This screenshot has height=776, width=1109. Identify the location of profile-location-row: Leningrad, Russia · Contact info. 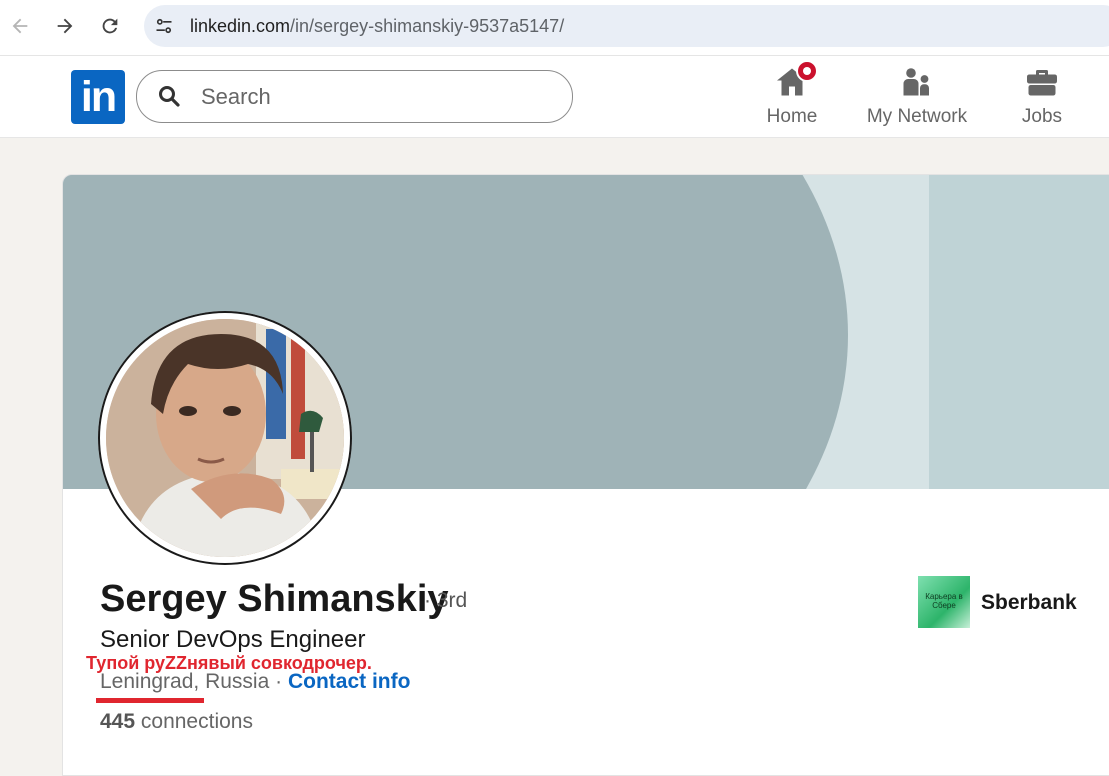
(255, 682).